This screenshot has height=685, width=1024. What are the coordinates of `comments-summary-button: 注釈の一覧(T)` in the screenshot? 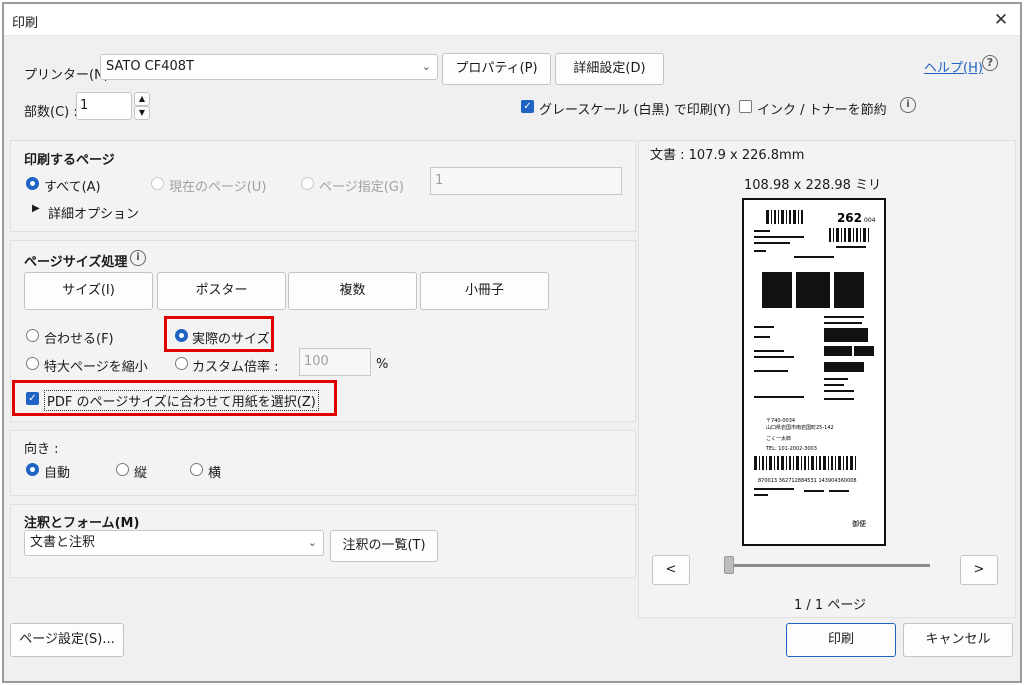 It's located at (384, 546).